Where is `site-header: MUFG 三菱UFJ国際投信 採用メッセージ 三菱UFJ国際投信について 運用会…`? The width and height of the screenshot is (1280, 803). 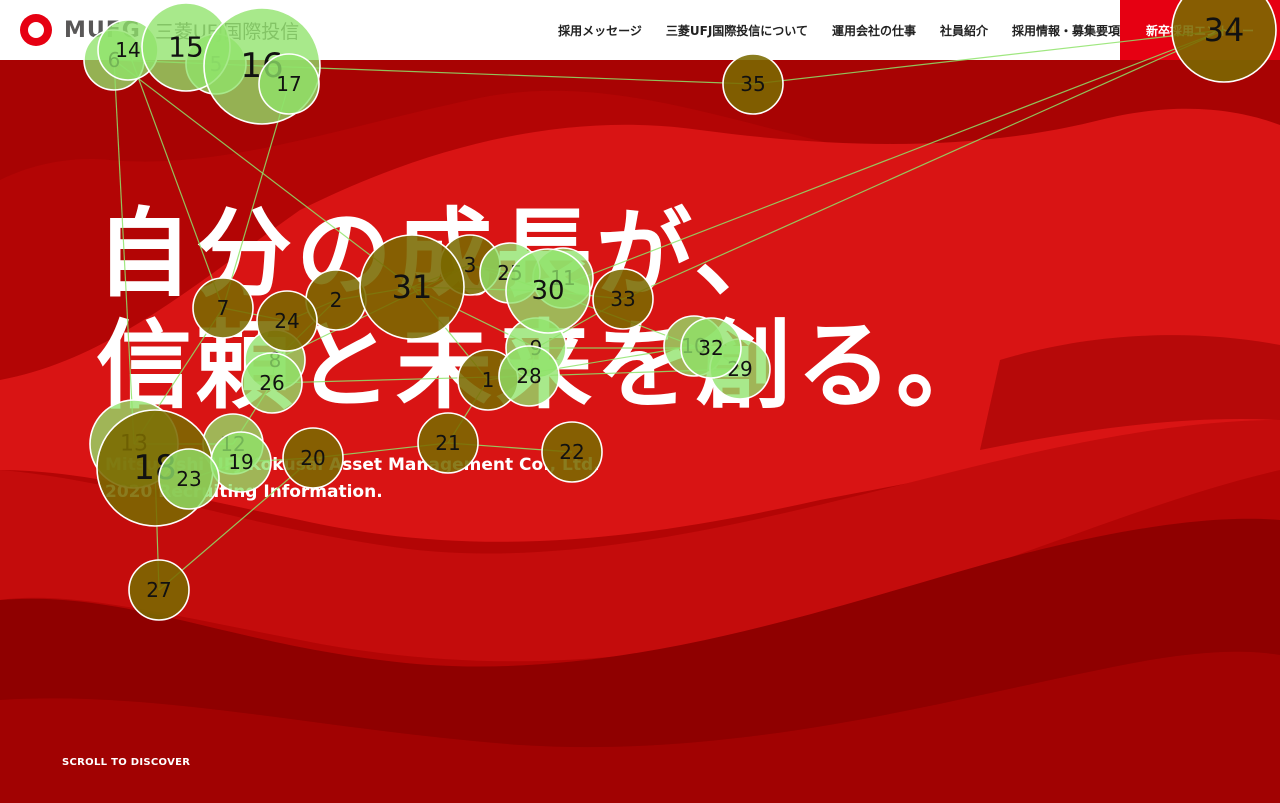 site-header: MUFG 三菱UFJ国際投信 採用メッセージ 三菱UFJ国際投信について 運用会… is located at coordinates (640, 30).